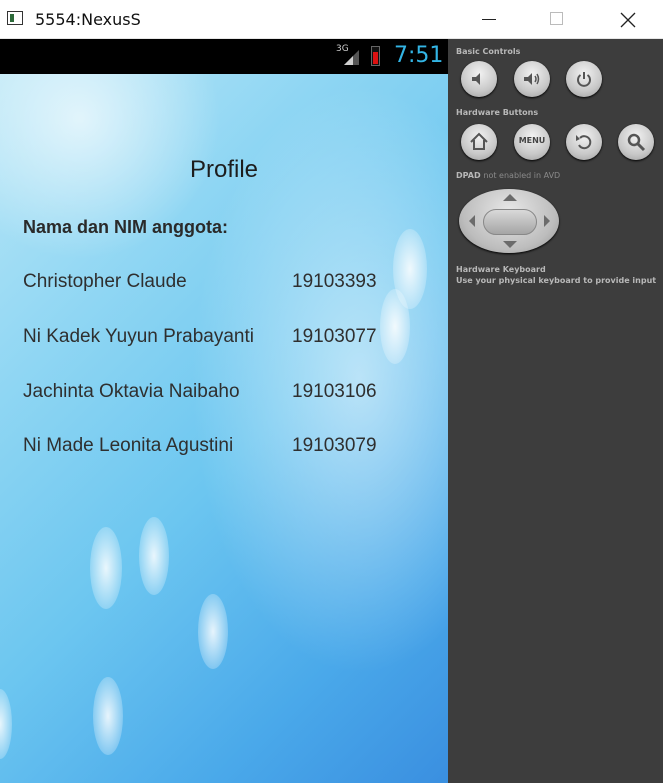  I want to click on member-nim: 19103106, so click(334, 391).